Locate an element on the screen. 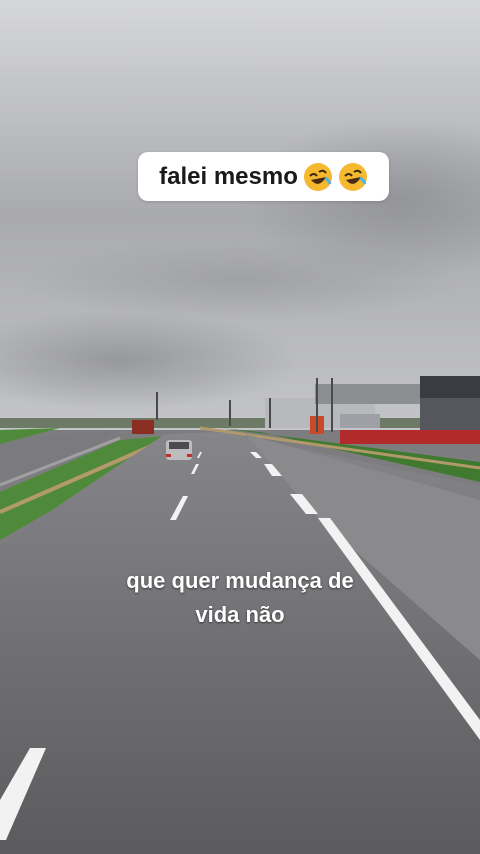  truck is located at coordinates (143, 427).